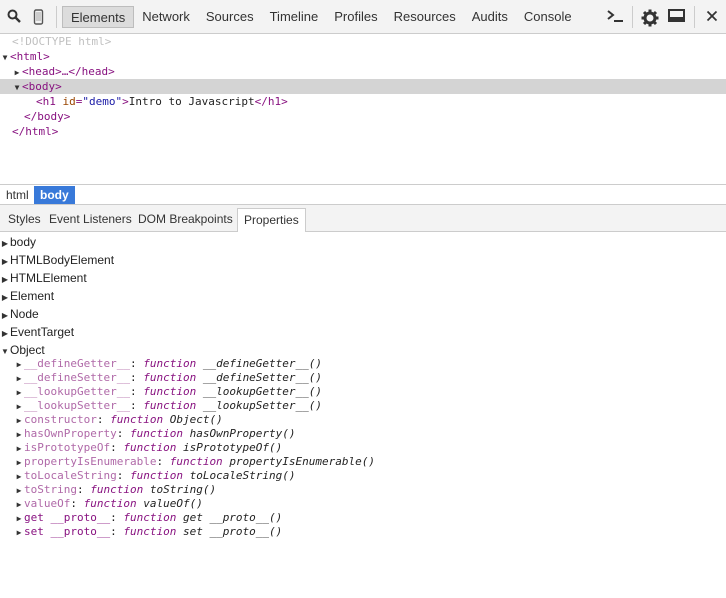 This screenshot has height=598, width=726. I want to click on tab-properties: Properties, so click(271, 220).